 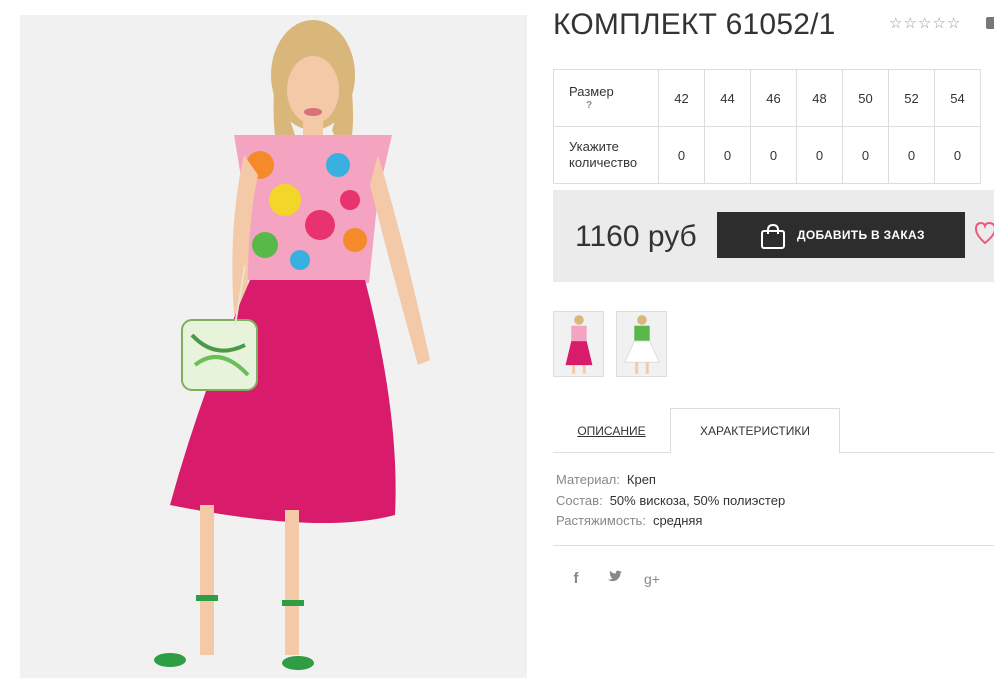 What do you see at coordinates (652, 579) in the screenshot?
I see `google-plus-icon: g+` at bounding box center [652, 579].